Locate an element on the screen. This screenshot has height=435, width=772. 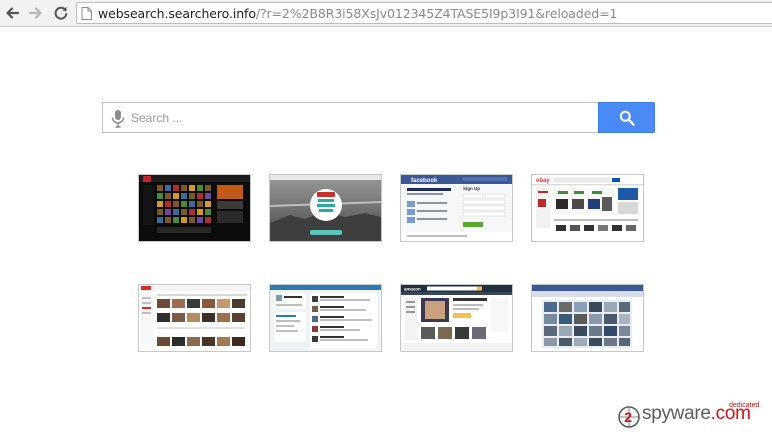
2spyware-watermark: 2 spyware.com dedicated is located at coordinates (694, 416).